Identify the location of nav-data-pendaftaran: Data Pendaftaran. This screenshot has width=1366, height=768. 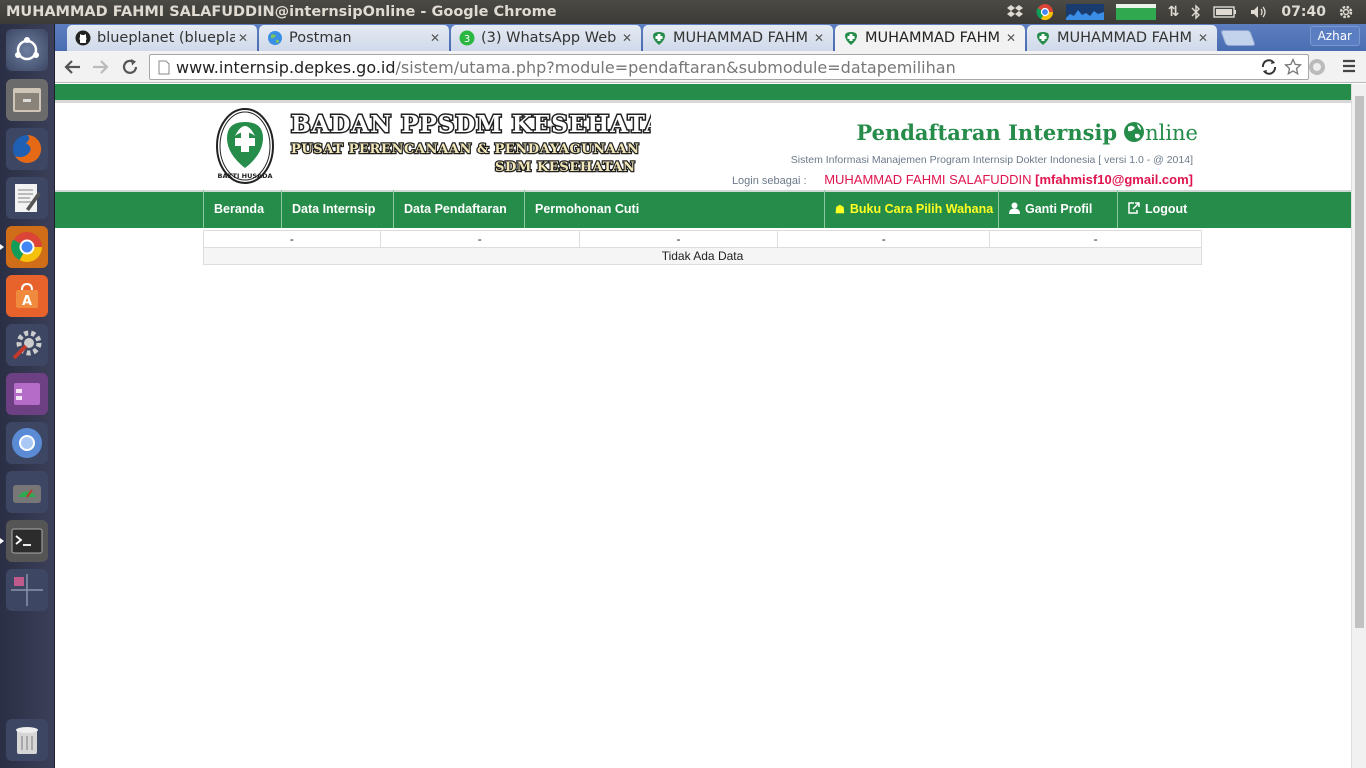
(458, 209).